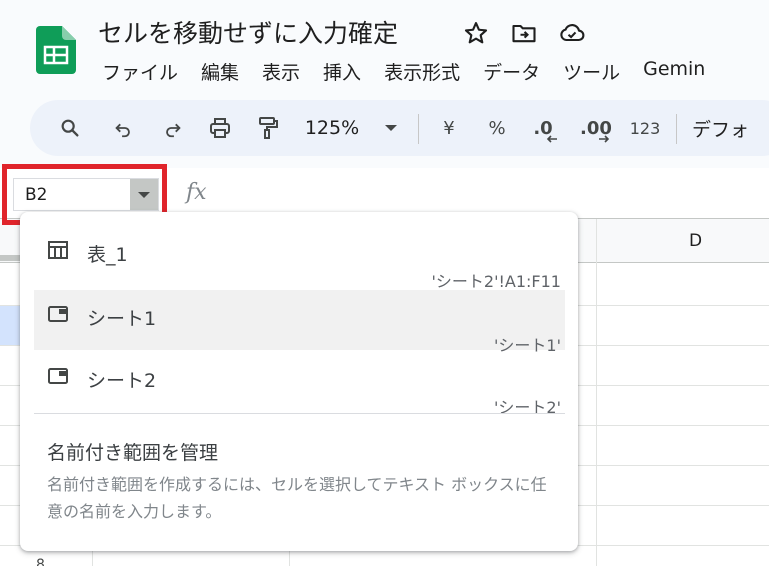 This screenshot has width=769, height=566. I want to click on menu-edit: 編集, so click(220, 71).